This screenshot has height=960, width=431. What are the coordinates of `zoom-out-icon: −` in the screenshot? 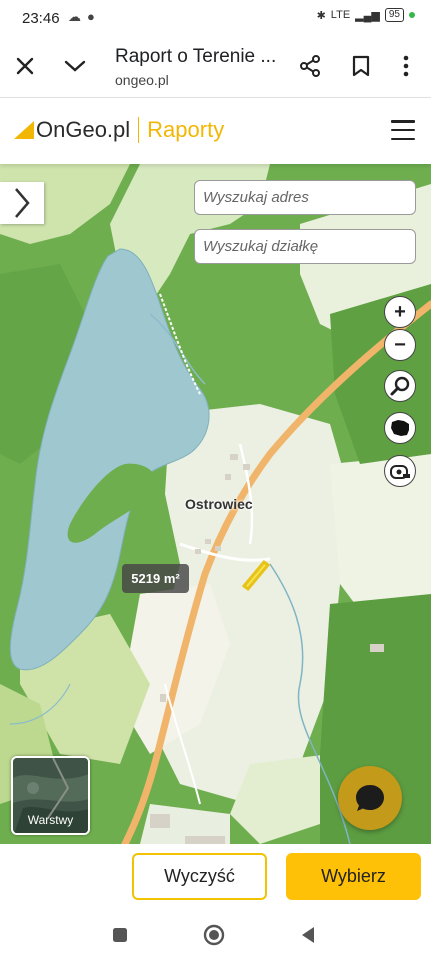 It's located at (400, 345).